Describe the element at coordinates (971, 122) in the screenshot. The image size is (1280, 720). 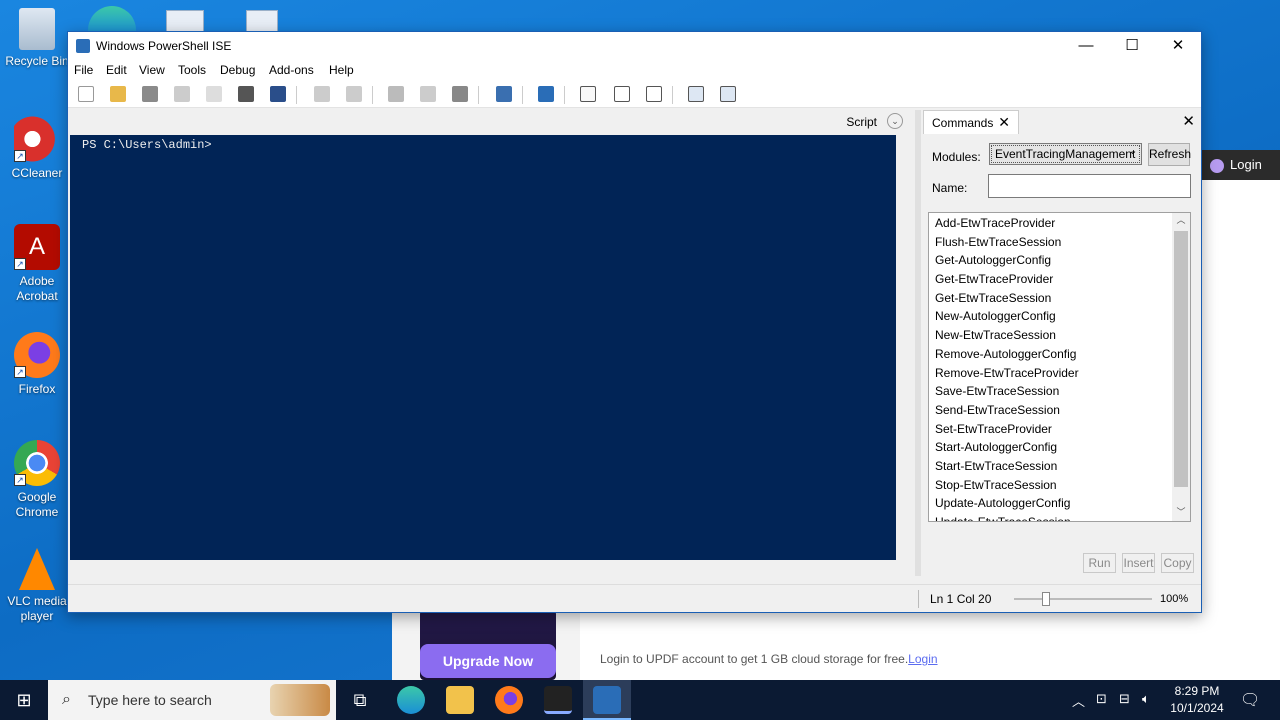
I see `tab-commands: Commands ✕` at that location.